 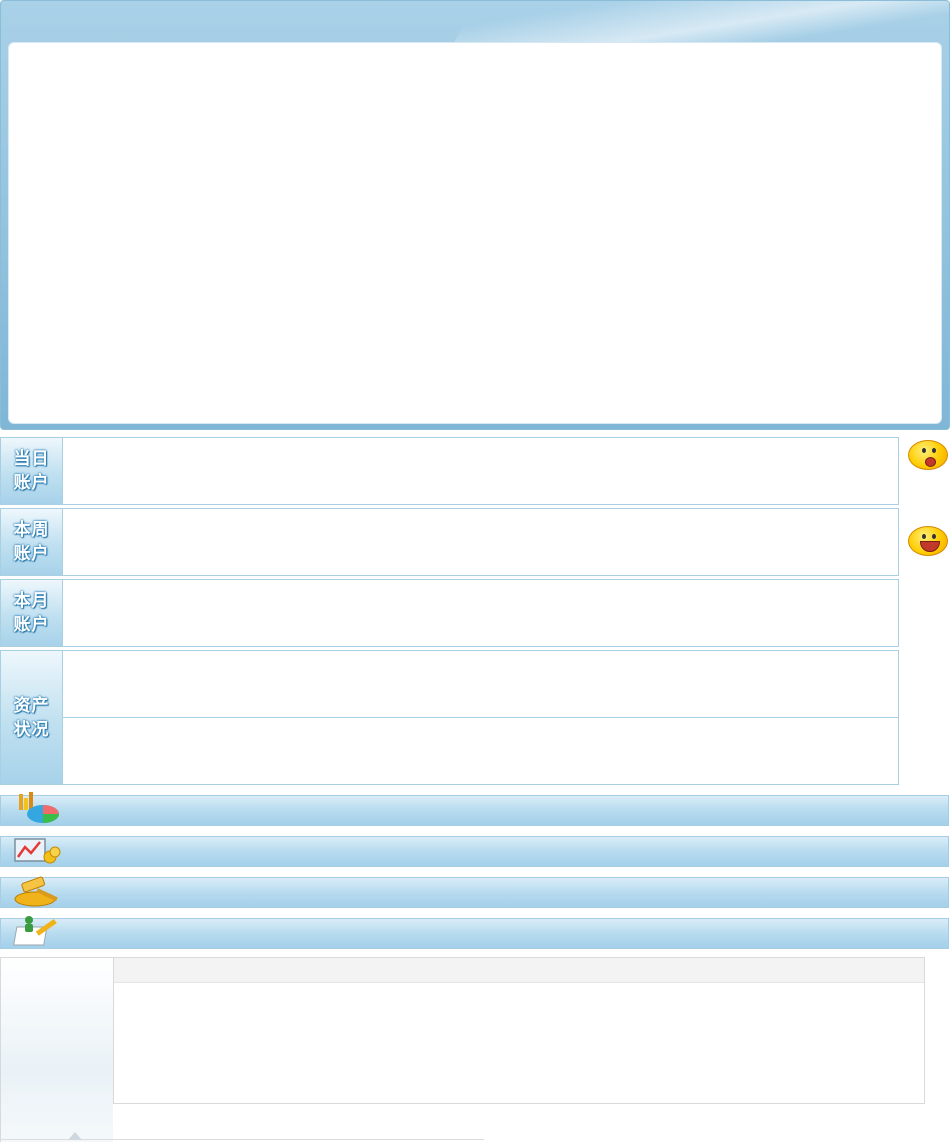 What do you see at coordinates (474, 892) in the screenshot?
I see `auction-bar` at bounding box center [474, 892].